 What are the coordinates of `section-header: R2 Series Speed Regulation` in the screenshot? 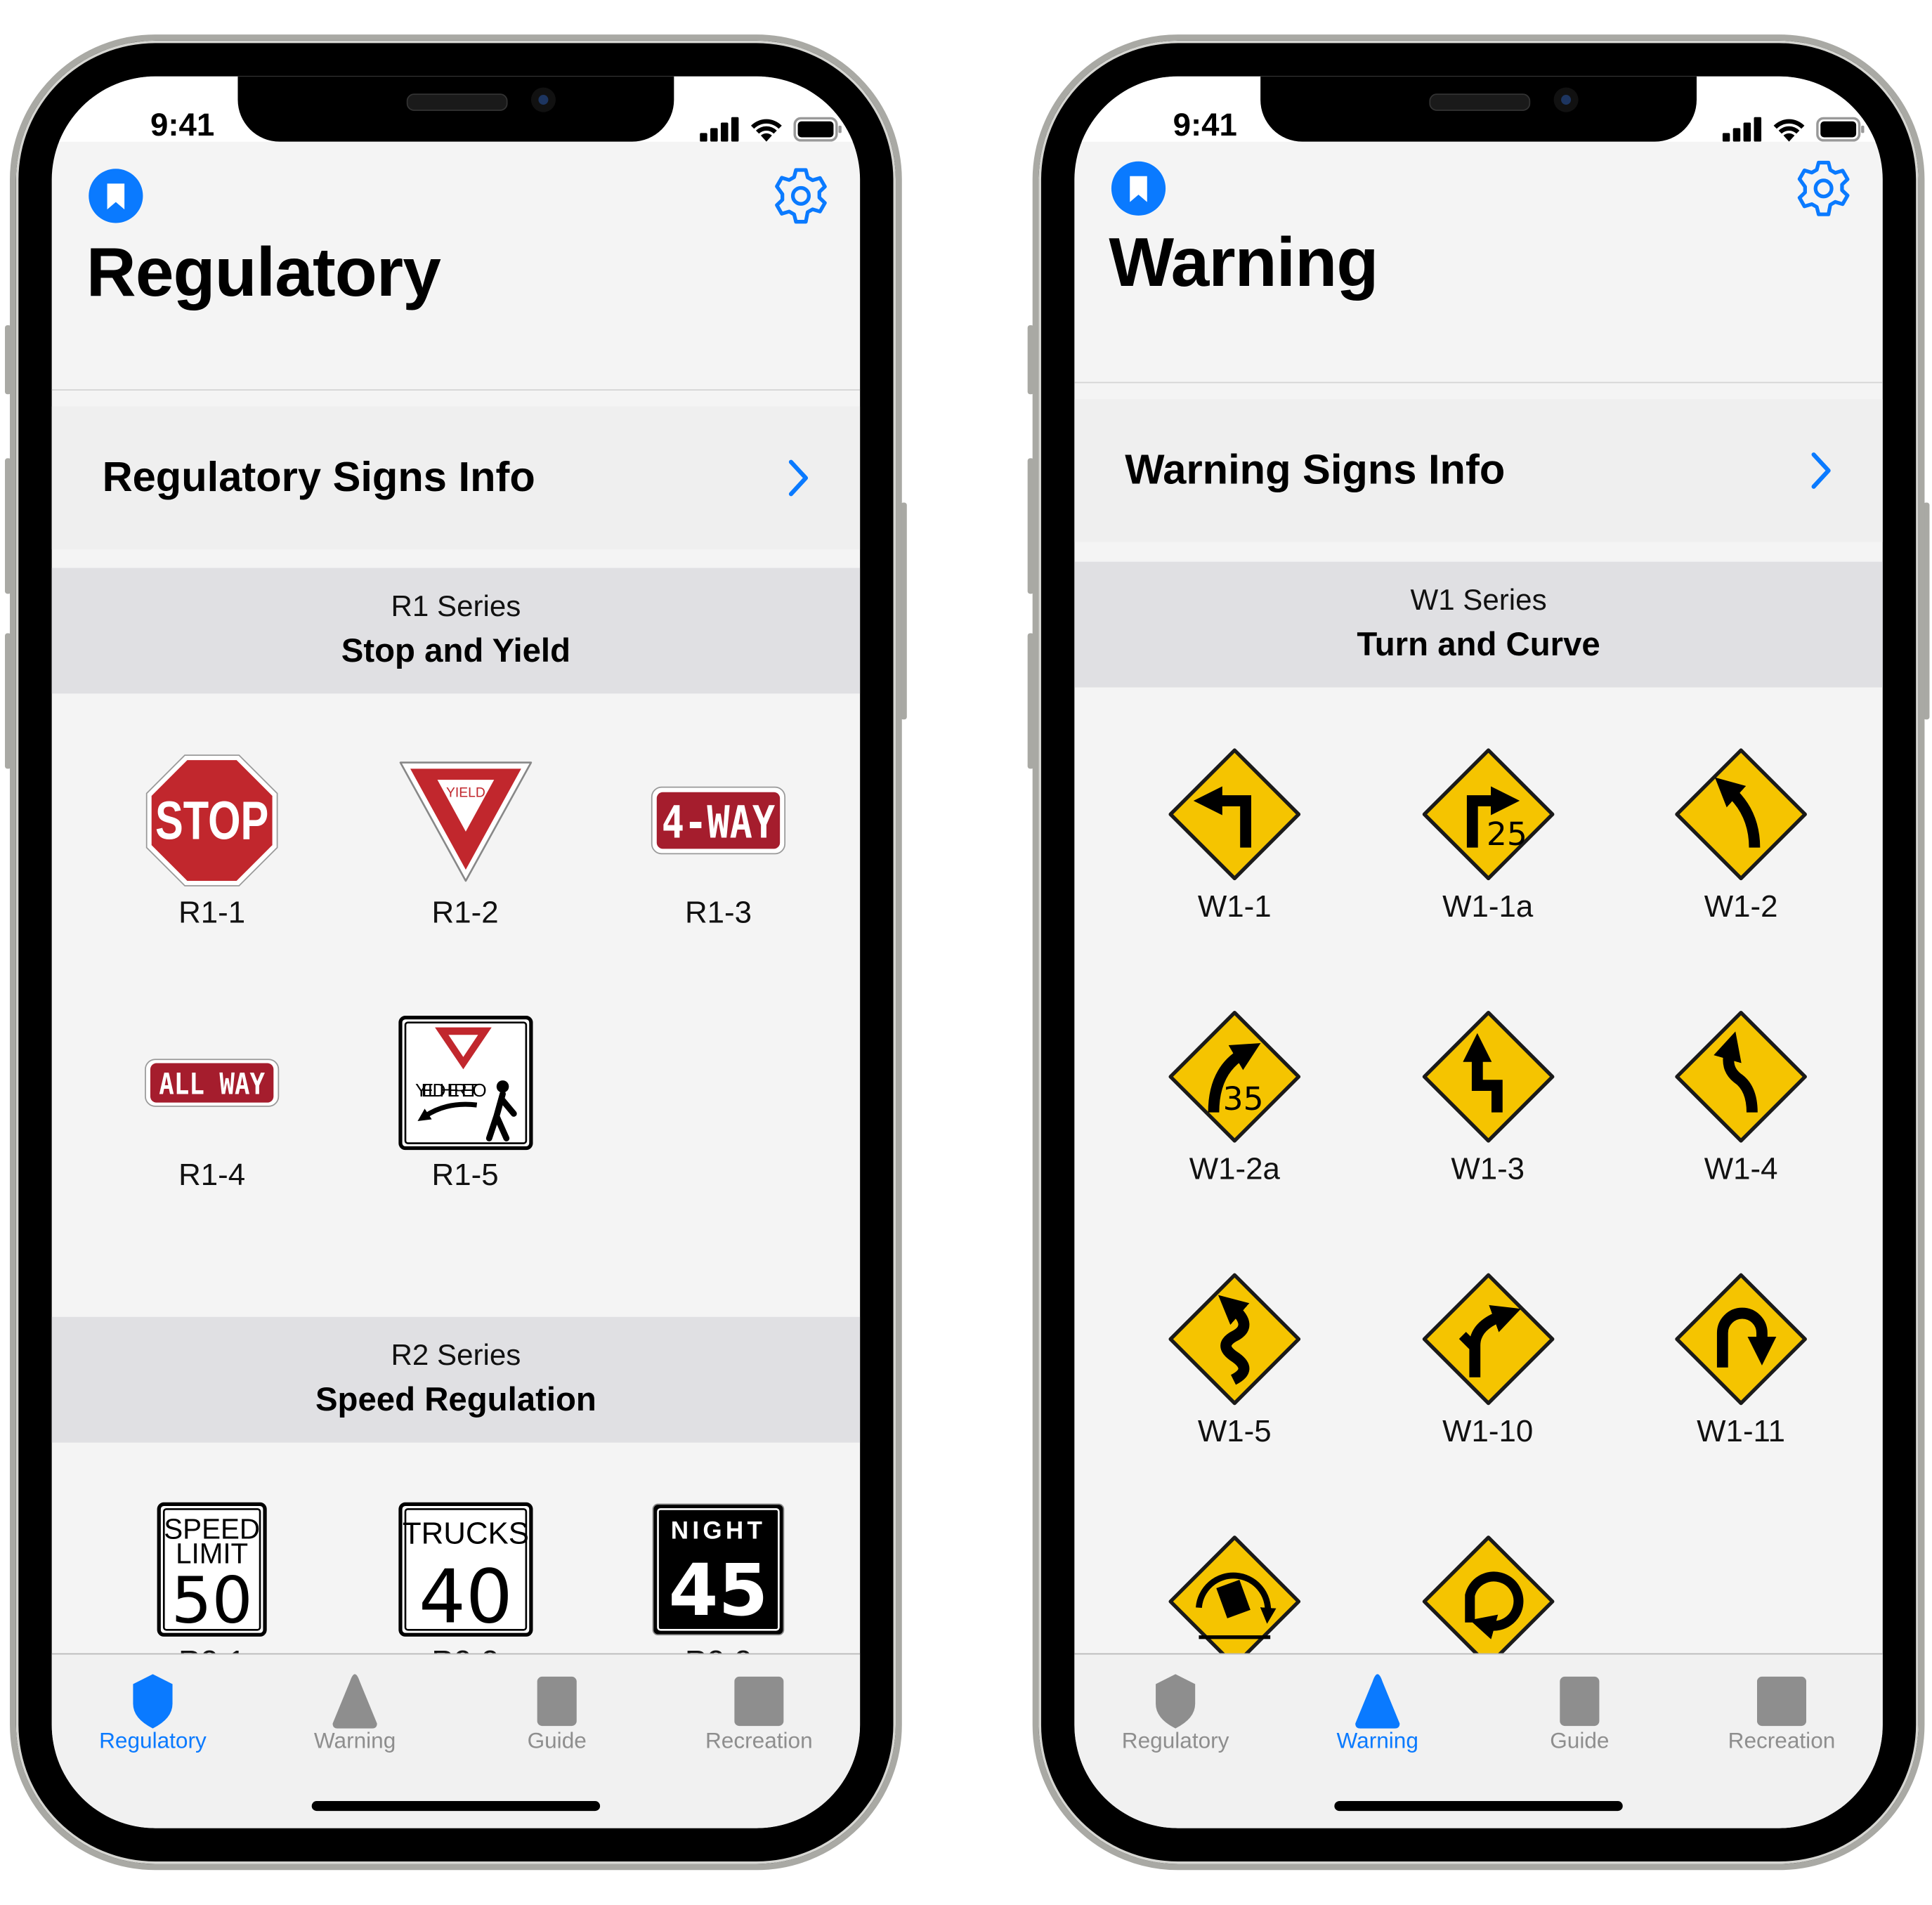 It's located at (456, 1379).